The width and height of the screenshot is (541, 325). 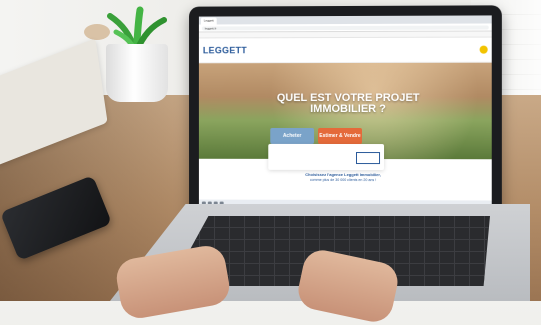 I want to click on header-actions, so click(x=484, y=50).